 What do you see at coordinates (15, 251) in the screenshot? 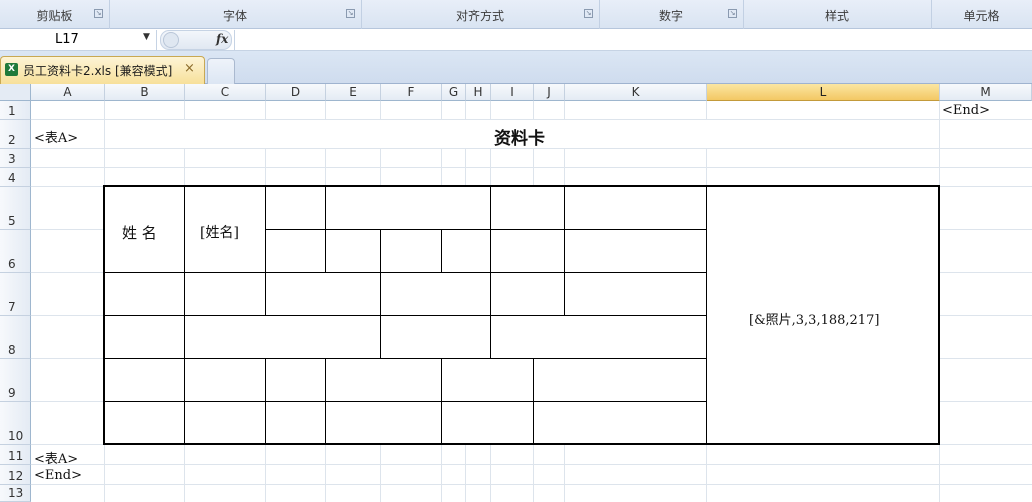
I see `row-header-6: 6` at bounding box center [15, 251].